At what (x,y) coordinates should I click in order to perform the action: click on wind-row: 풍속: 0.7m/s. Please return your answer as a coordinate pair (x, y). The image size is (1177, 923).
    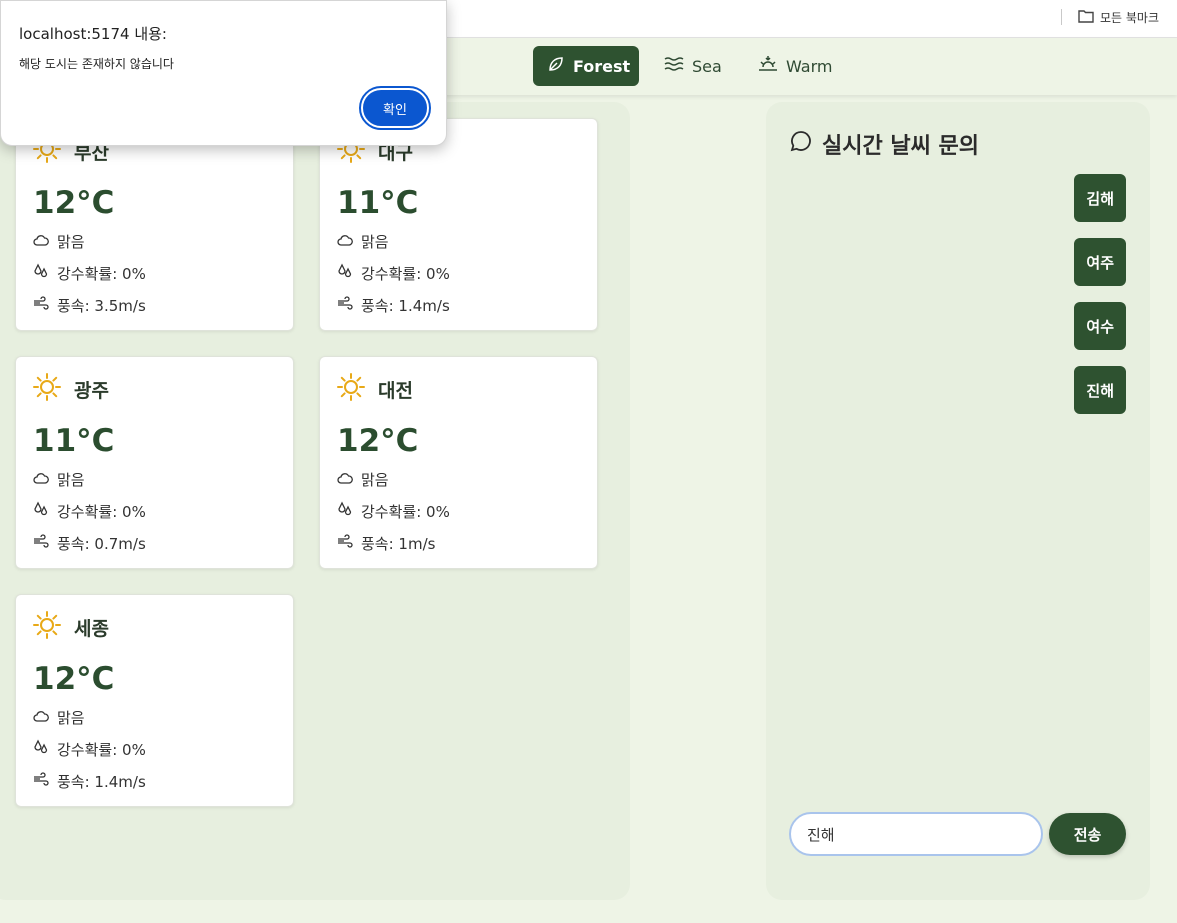
    Looking at the image, I should click on (89, 543).